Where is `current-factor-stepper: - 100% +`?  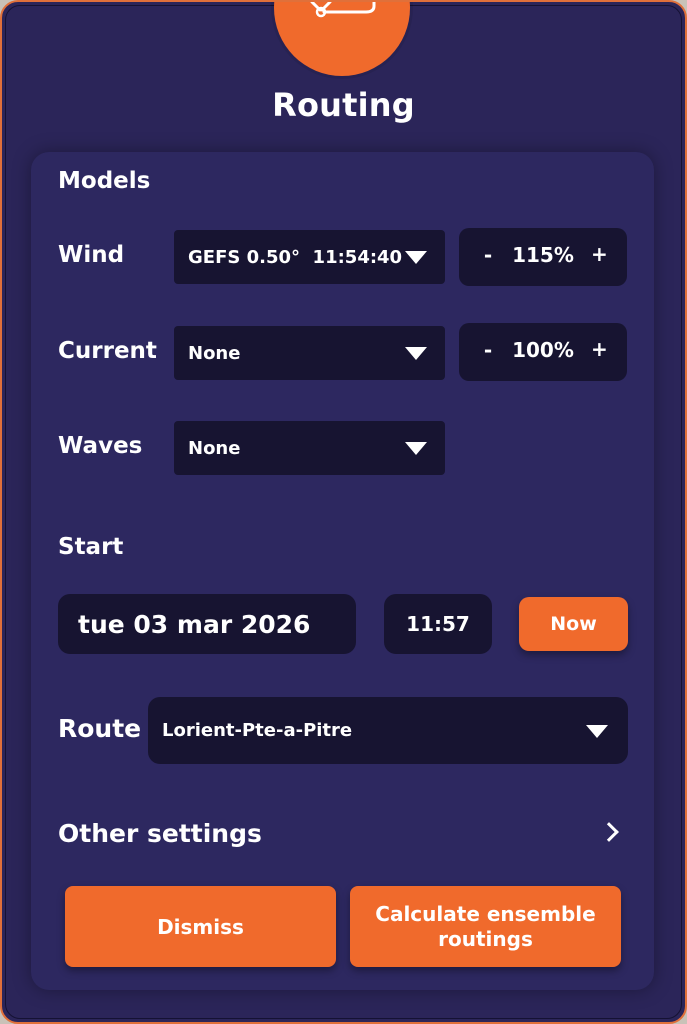 current-factor-stepper: - 100% + is located at coordinates (543, 352).